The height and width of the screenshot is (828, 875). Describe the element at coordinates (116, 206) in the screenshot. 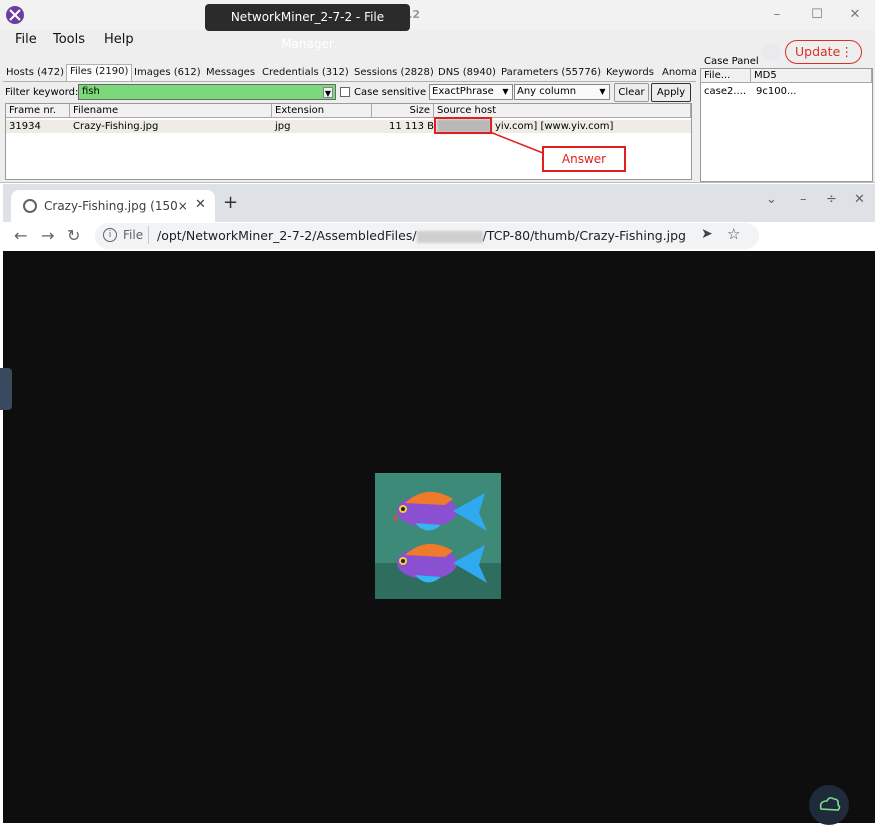

I see `tab-title: Crazy-Fishing.jpg (150×15(` at that location.